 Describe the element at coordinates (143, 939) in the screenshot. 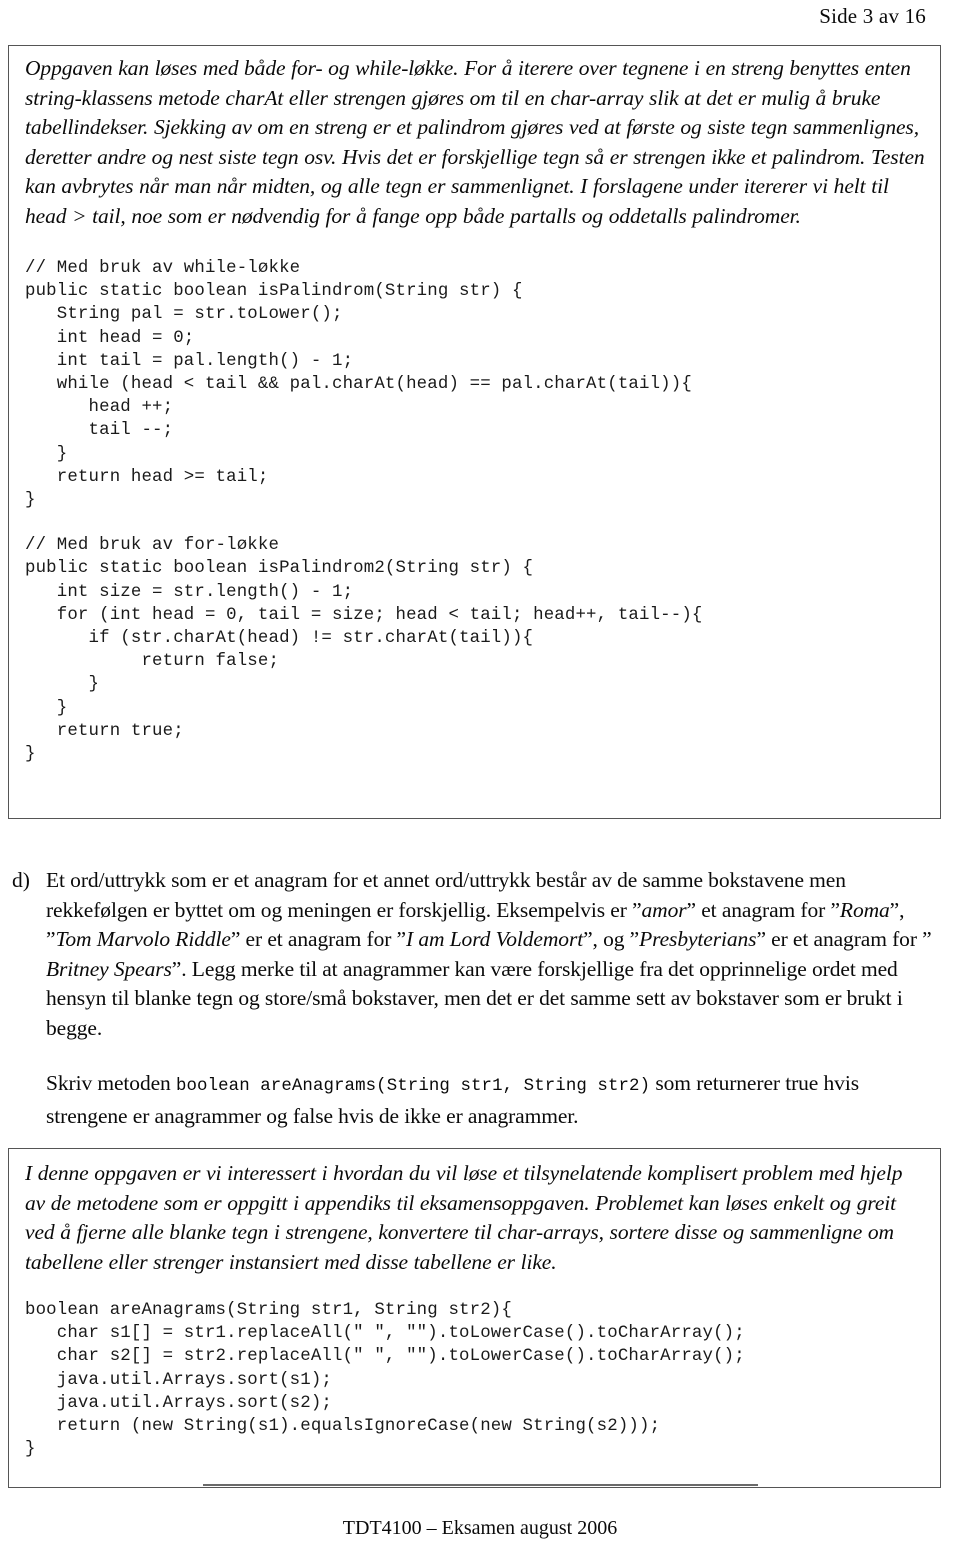

I see `q-d-em-riddle: Tom Marvolo Riddle` at that location.